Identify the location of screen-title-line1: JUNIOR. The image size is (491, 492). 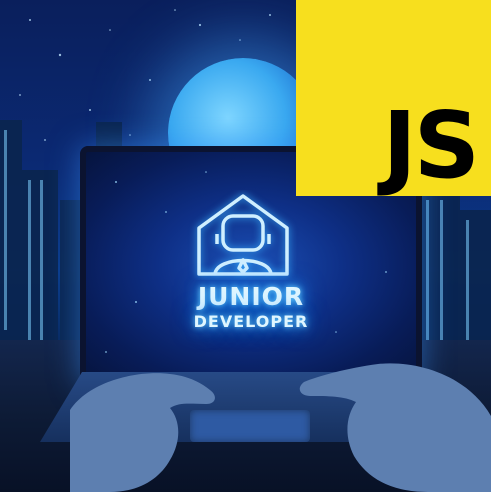
(251, 296).